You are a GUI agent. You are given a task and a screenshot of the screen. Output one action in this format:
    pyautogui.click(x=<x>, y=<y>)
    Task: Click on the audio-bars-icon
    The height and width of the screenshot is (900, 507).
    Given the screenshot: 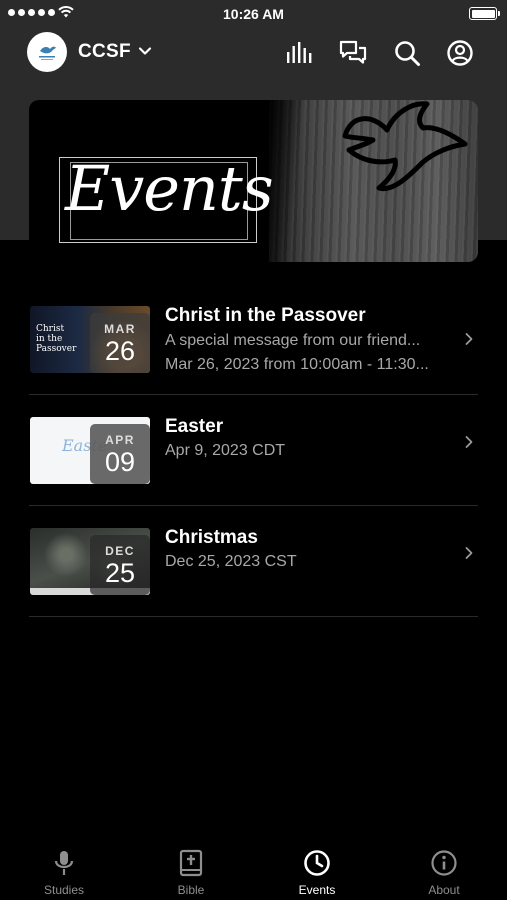 What is the action you would take?
    pyautogui.click(x=299, y=53)
    